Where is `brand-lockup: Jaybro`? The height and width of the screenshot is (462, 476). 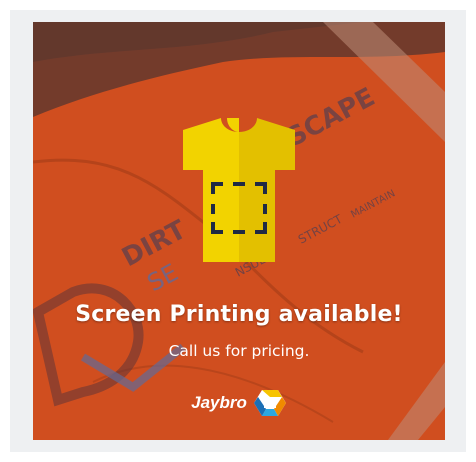 brand-lockup: Jaybro is located at coordinates (239, 403).